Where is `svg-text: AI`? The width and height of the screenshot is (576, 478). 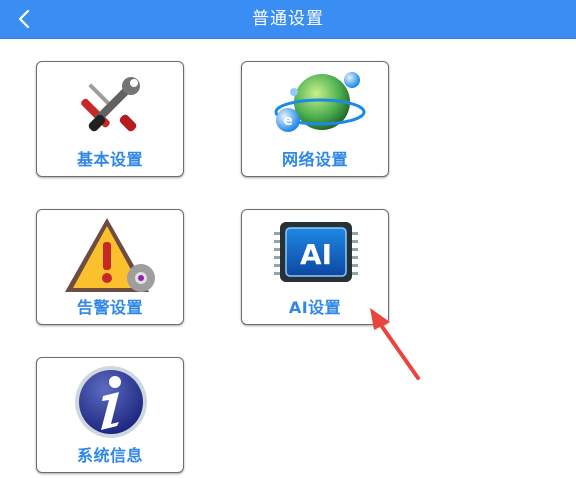 svg-text: AI is located at coordinates (316, 254).